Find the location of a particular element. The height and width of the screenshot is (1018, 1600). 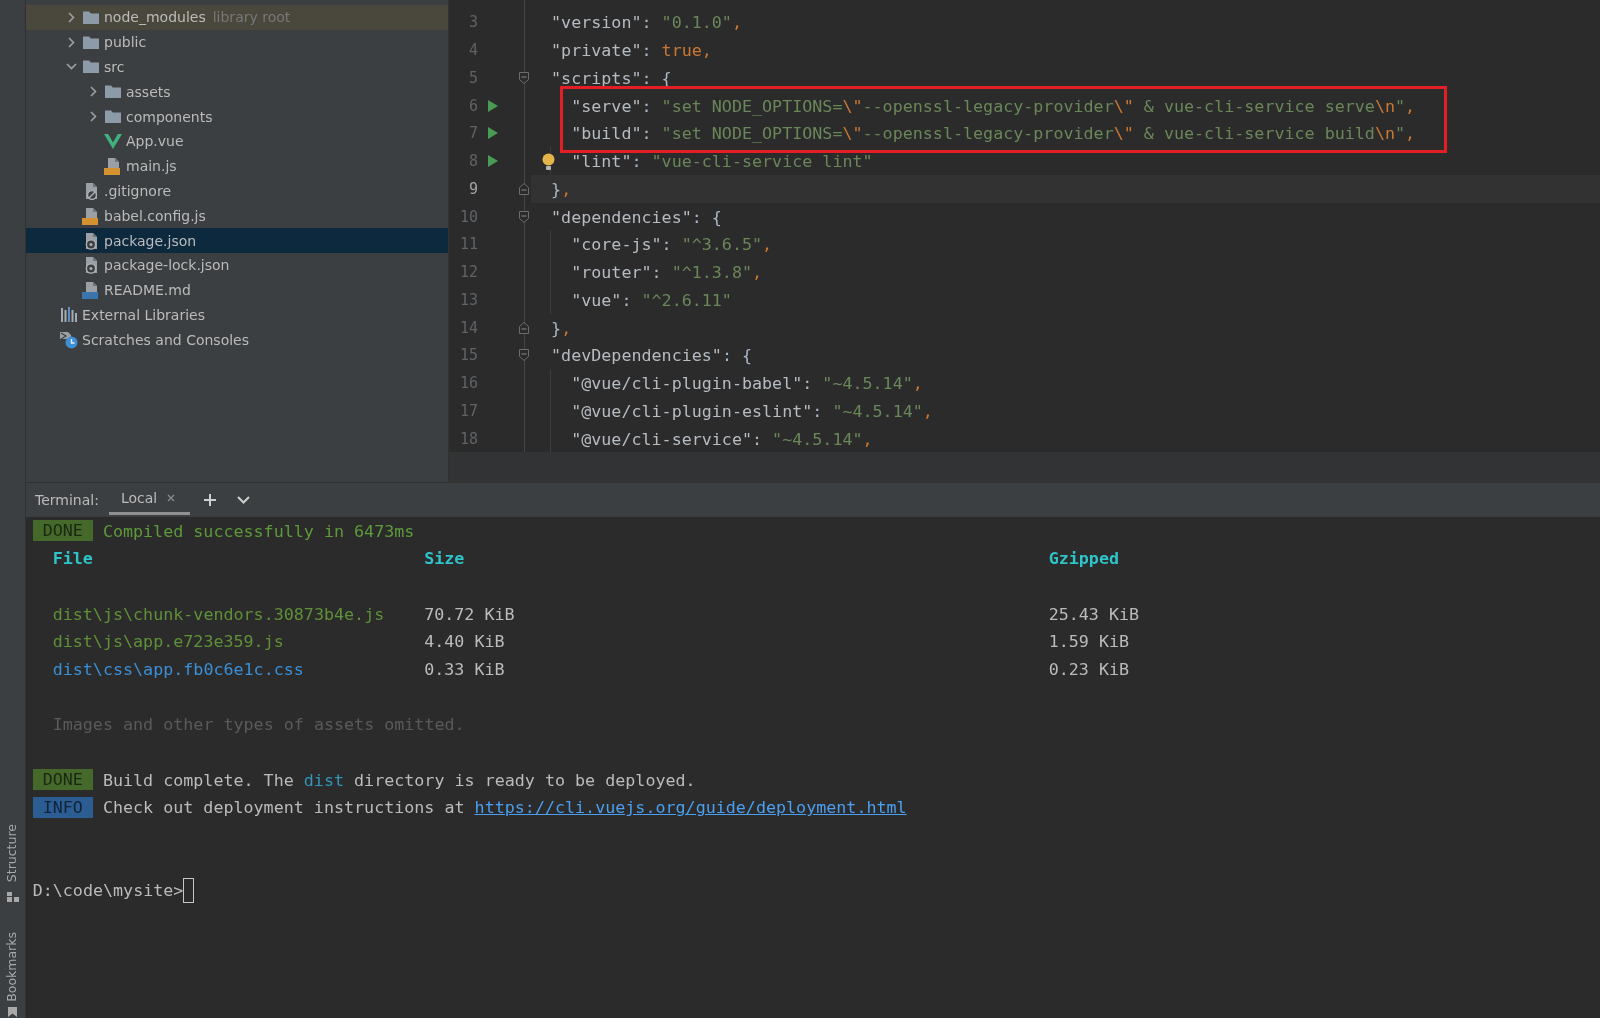

status-badge: INFO is located at coordinates (62, 807).